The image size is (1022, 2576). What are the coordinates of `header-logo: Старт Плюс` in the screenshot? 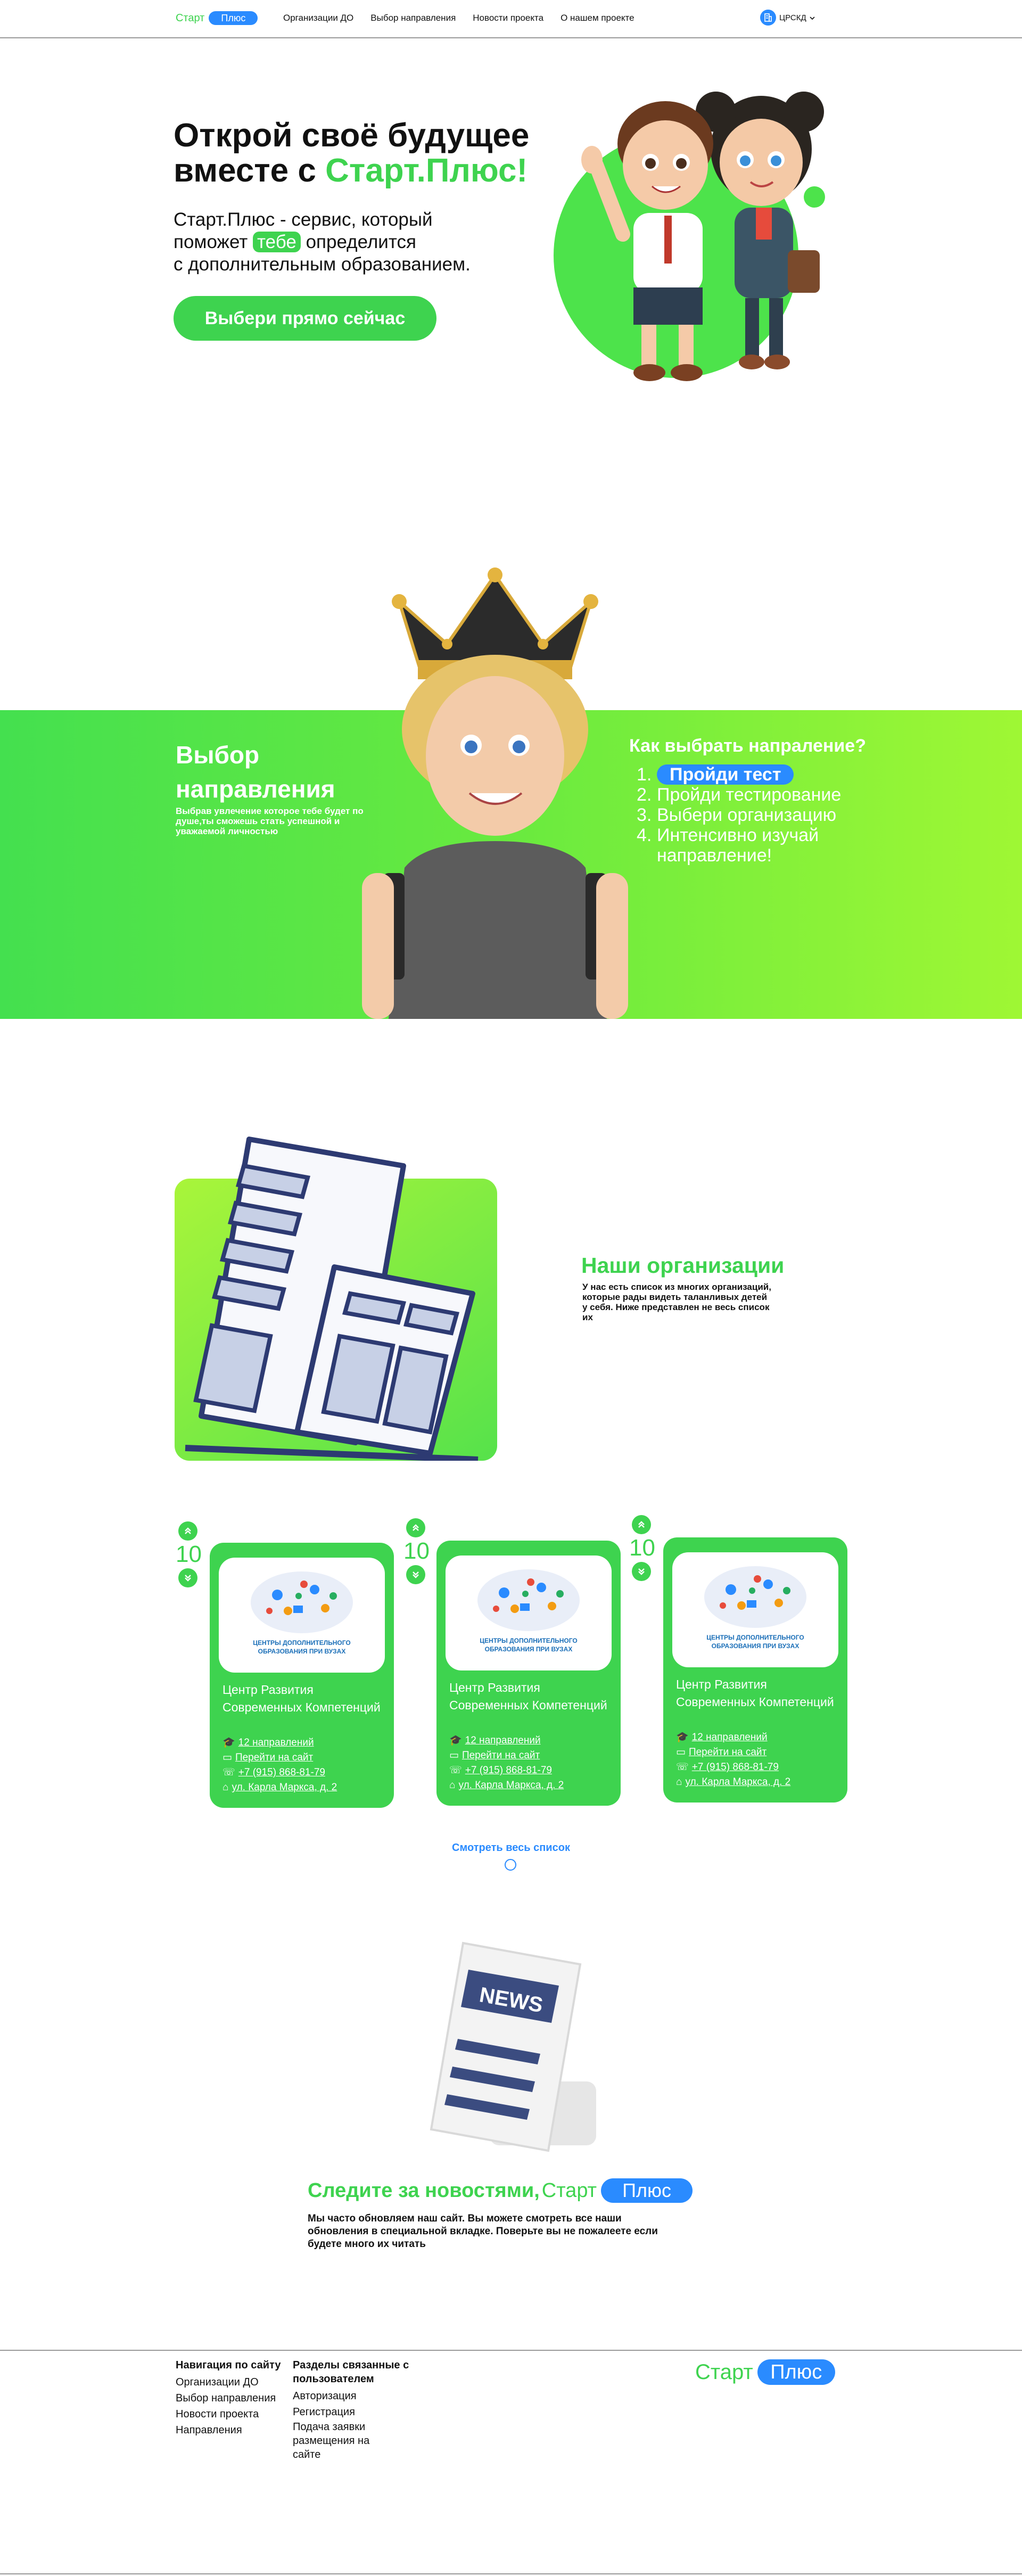 It's located at (217, 18).